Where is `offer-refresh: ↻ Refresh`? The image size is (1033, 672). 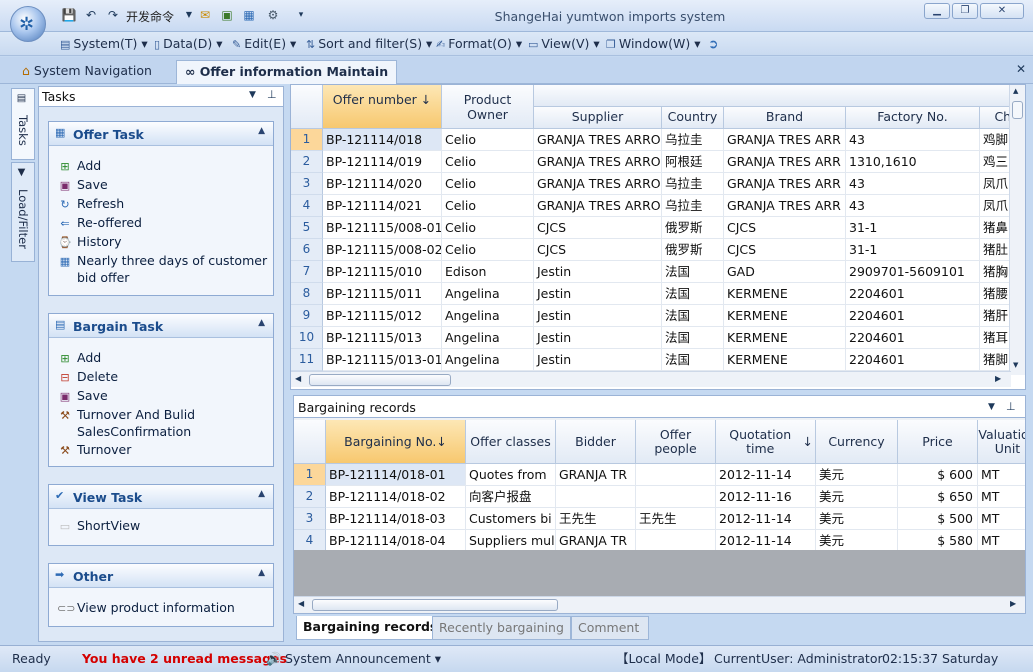 offer-refresh: ↻ Refresh is located at coordinates (90, 204).